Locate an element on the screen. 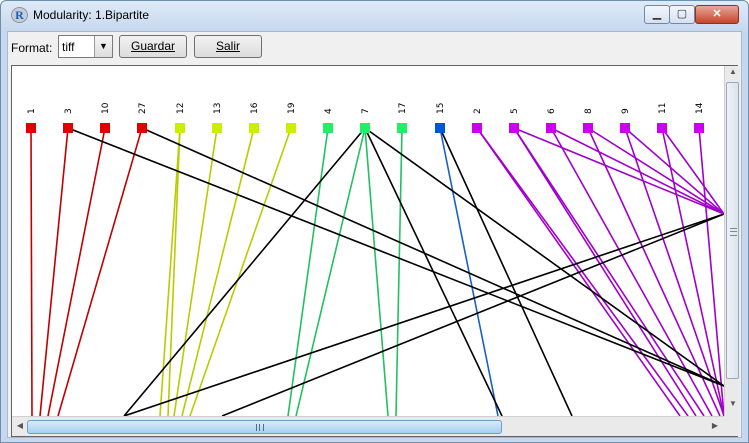 This screenshot has width=749, height=443. horizontal-scrollbar: ◀ ▶ is located at coordinates (368, 426).